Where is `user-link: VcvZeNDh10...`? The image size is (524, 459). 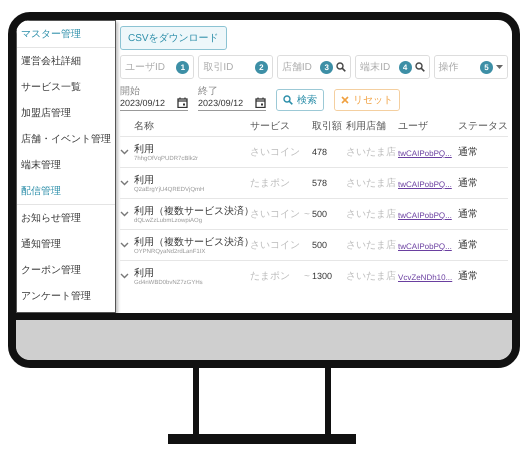
user-link: VcvZeNDh10... is located at coordinates (425, 277).